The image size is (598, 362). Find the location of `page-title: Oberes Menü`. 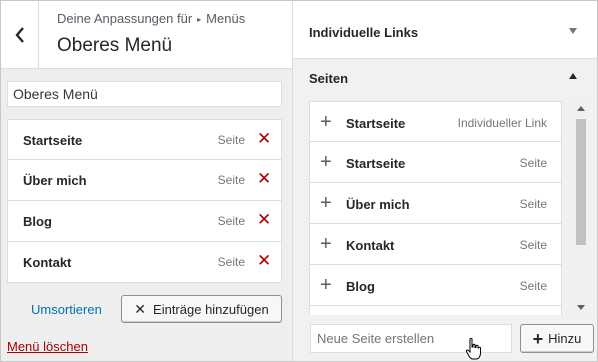

page-title: Oberes Menü is located at coordinates (115, 45).